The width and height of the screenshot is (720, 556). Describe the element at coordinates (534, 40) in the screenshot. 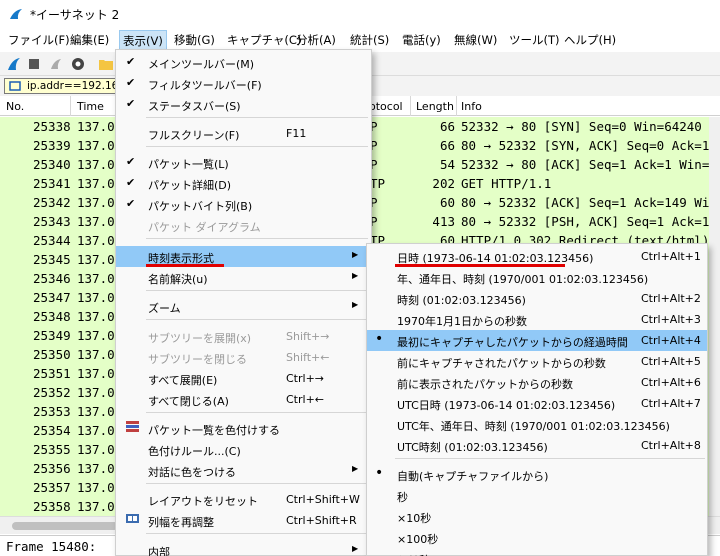

I see `menu-tools: ツール(T)` at that location.